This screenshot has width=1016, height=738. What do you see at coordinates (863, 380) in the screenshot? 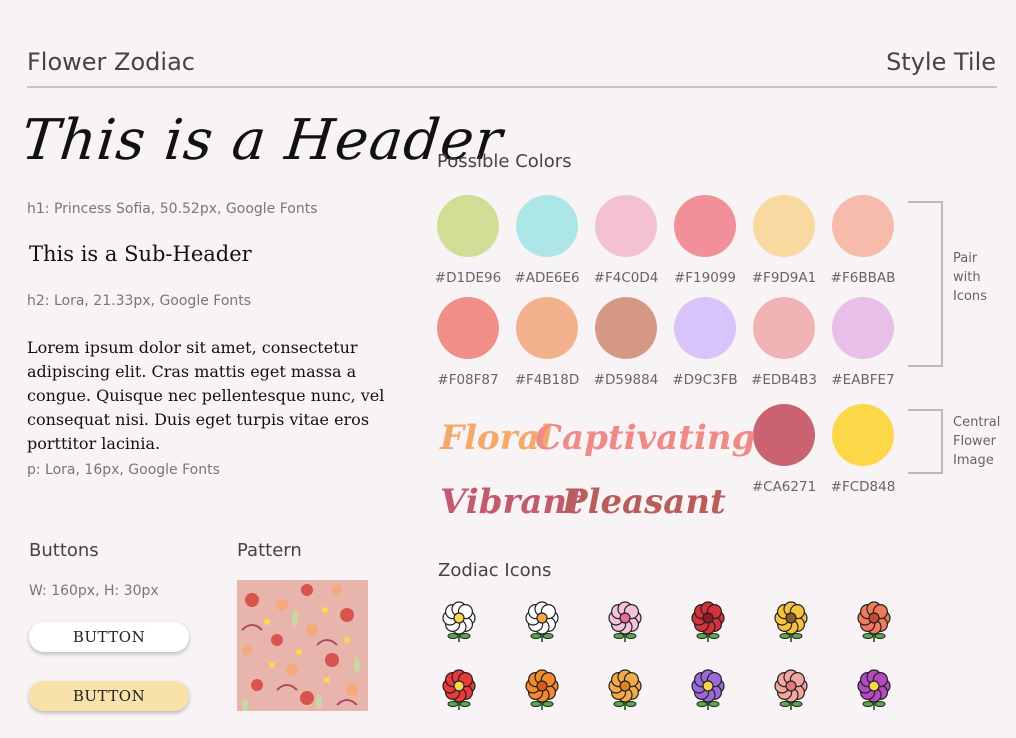
I see `color-swatch-label: #EABFE7` at bounding box center [863, 380].